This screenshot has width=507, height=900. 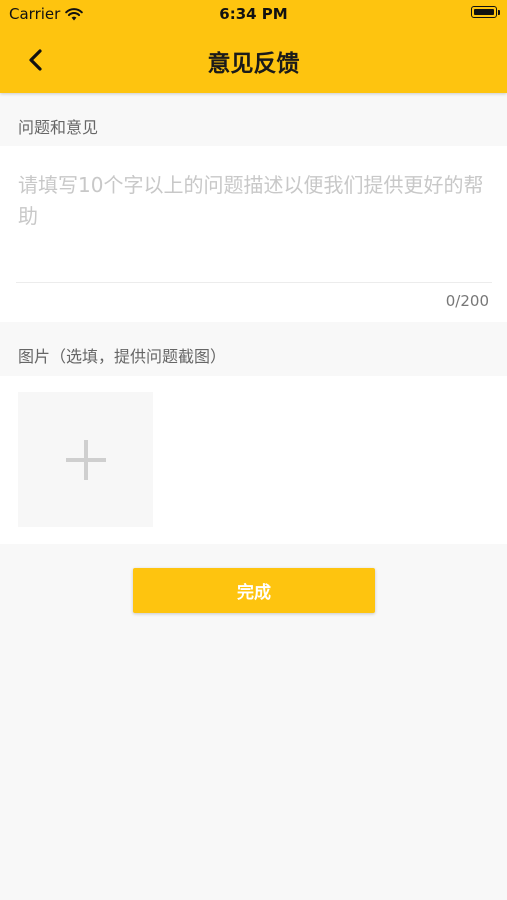 What do you see at coordinates (467, 301) in the screenshot?
I see `char-counter: 0/200` at bounding box center [467, 301].